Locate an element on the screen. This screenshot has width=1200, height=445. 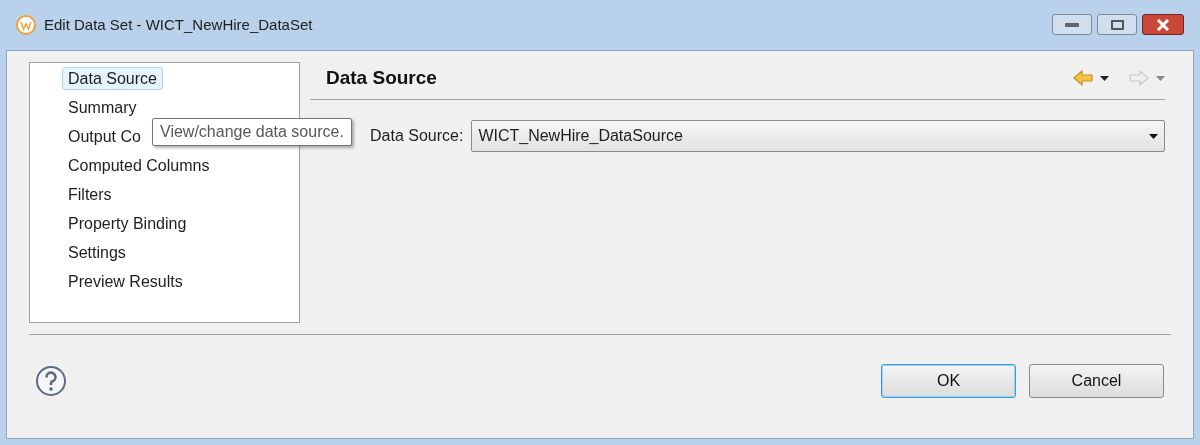
navigation-item: Settings is located at coordinates (97, 252).